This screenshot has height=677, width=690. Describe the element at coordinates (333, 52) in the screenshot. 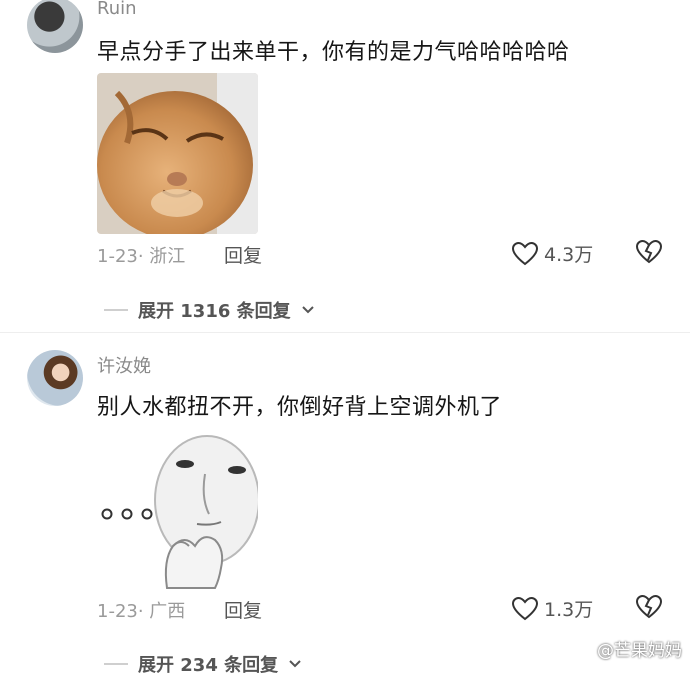

I see `comment-text: 早点分手了出来单干，你有的是力气哈哈哈哈哈` at that location.